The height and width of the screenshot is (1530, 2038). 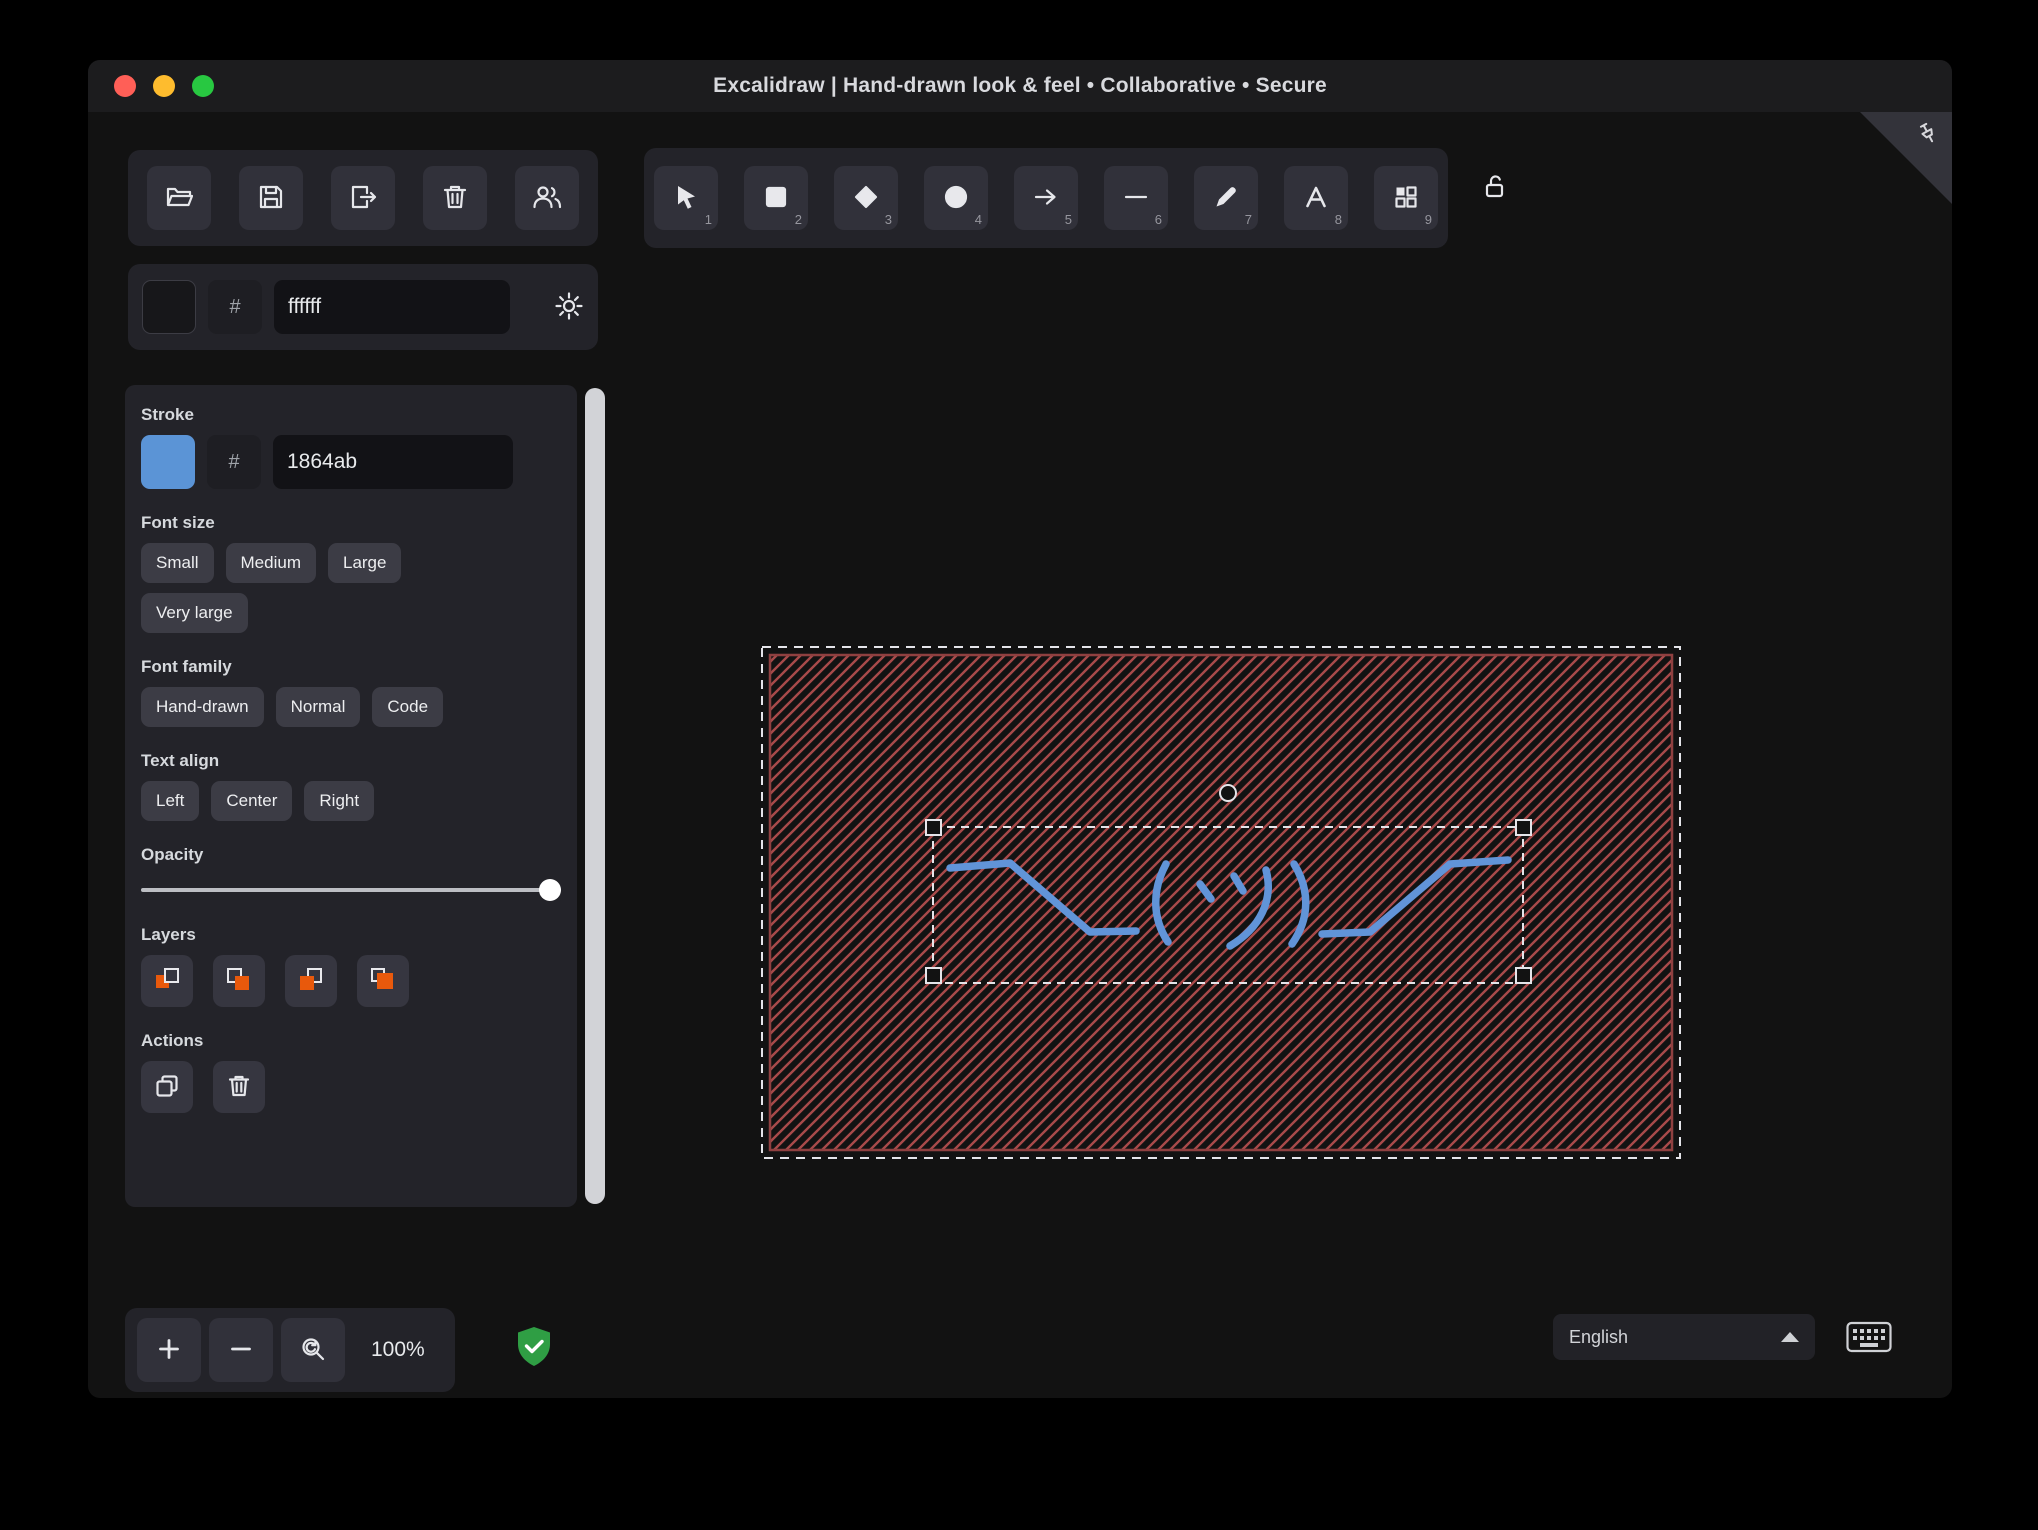 I want to click on trash-icon, so click(x=455, y=198).